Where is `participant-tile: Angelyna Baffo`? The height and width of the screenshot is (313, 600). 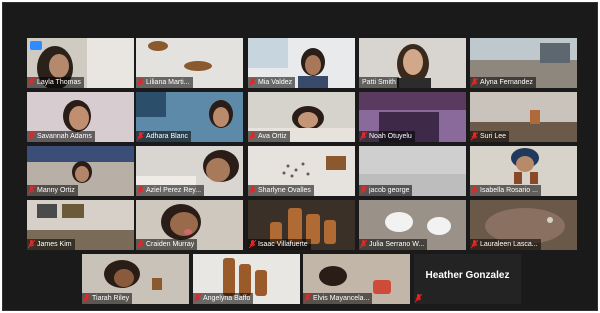
participant-tile: Angelyna Baffo is located at coordinates (246, 279).